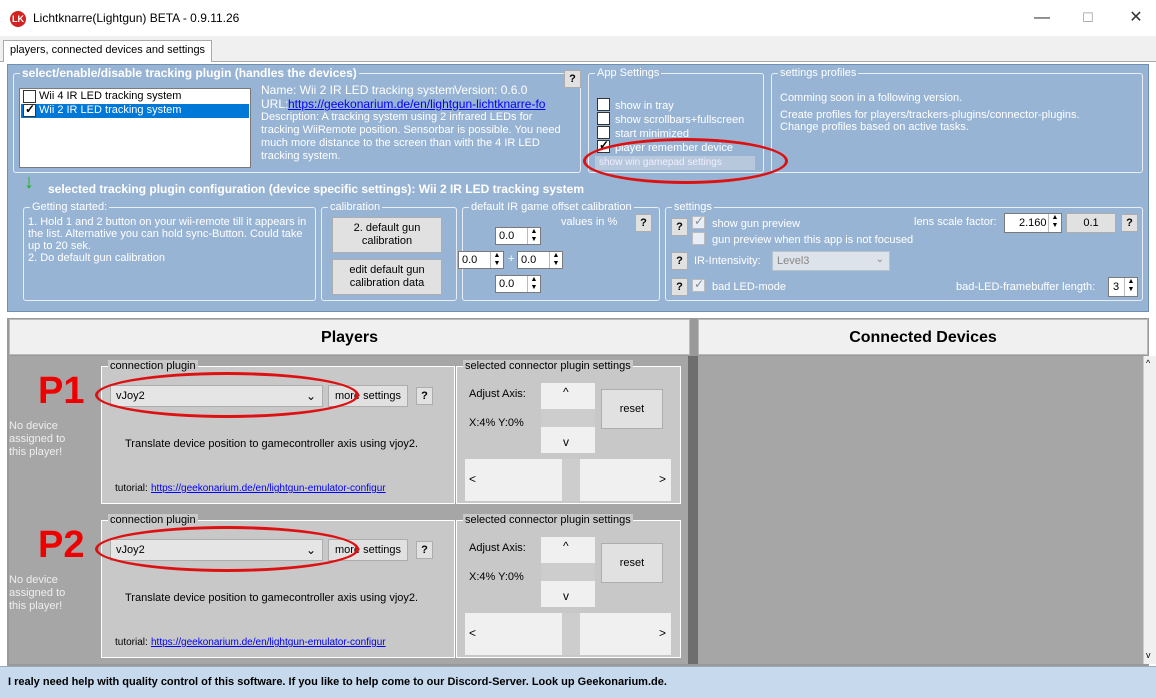 Image resolution: width=1156 pixels, height=698 pixels. What do you see at coordinates (61, 545) in the screenshot?
I see `player-label: P2` at bounding box center [61, 545].